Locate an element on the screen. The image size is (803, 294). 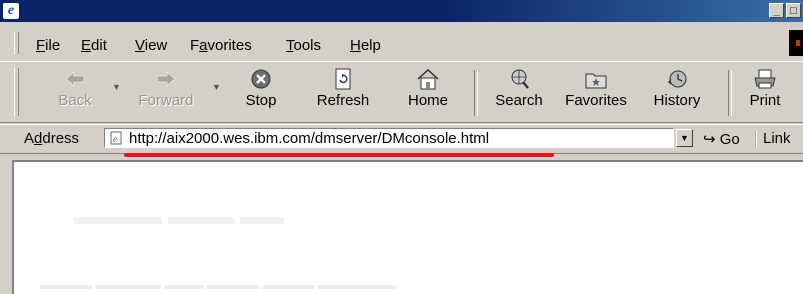
maximize-button: □ is located at coordinates (793, 10).